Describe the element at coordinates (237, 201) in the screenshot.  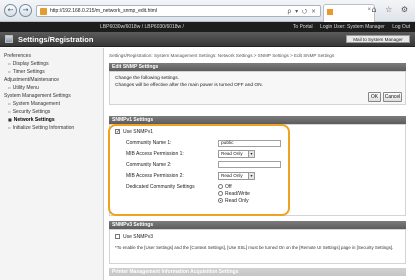
I see `dedicated-read-only-label: Read Only` at that location.